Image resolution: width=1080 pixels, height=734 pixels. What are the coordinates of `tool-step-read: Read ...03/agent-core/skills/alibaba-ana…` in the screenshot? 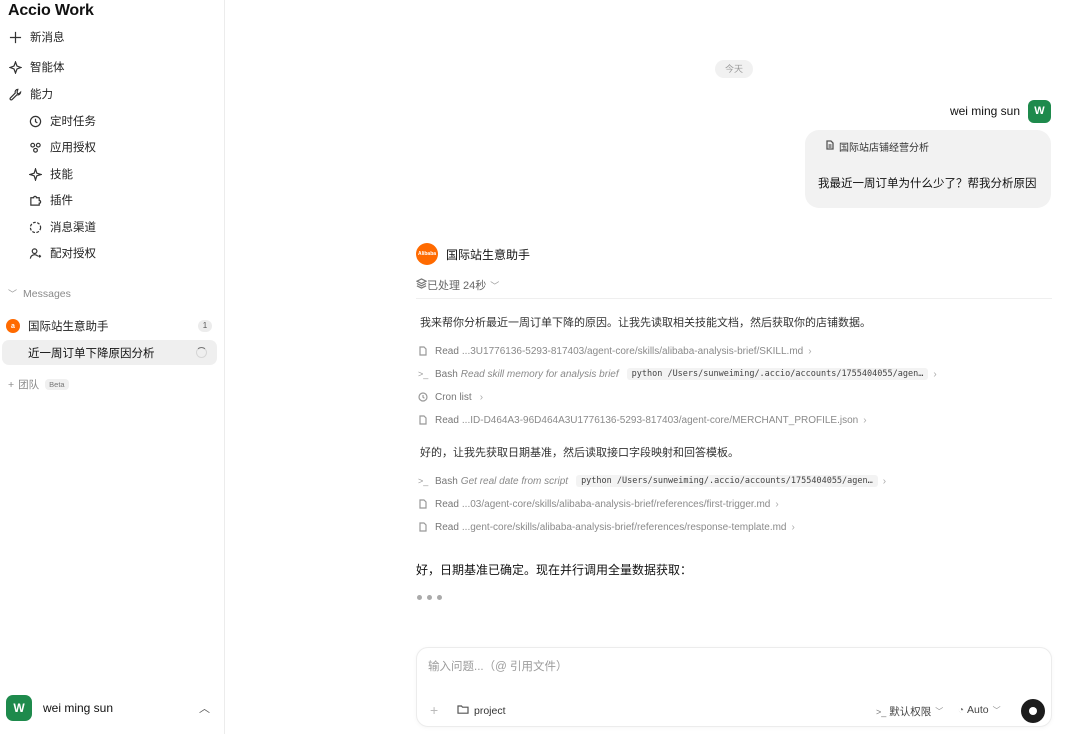 It's located at (598, 504).